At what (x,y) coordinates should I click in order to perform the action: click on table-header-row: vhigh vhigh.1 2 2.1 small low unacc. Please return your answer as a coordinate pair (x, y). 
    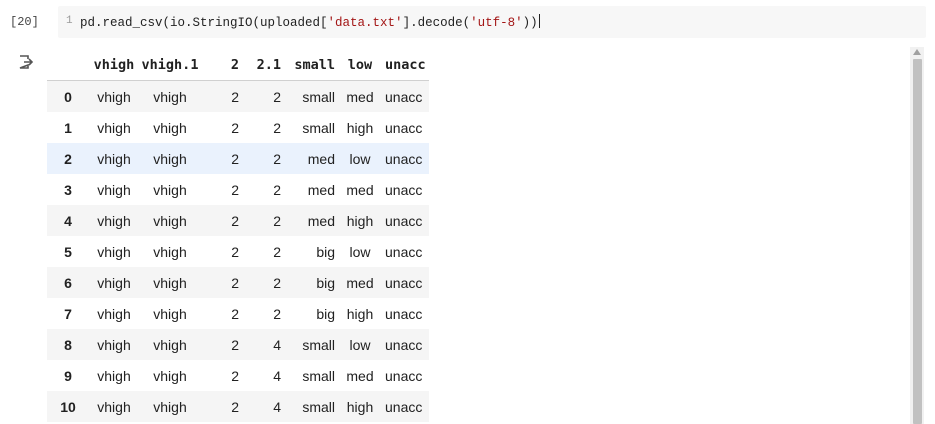
    Looking at the image, I should click on (238, 65).